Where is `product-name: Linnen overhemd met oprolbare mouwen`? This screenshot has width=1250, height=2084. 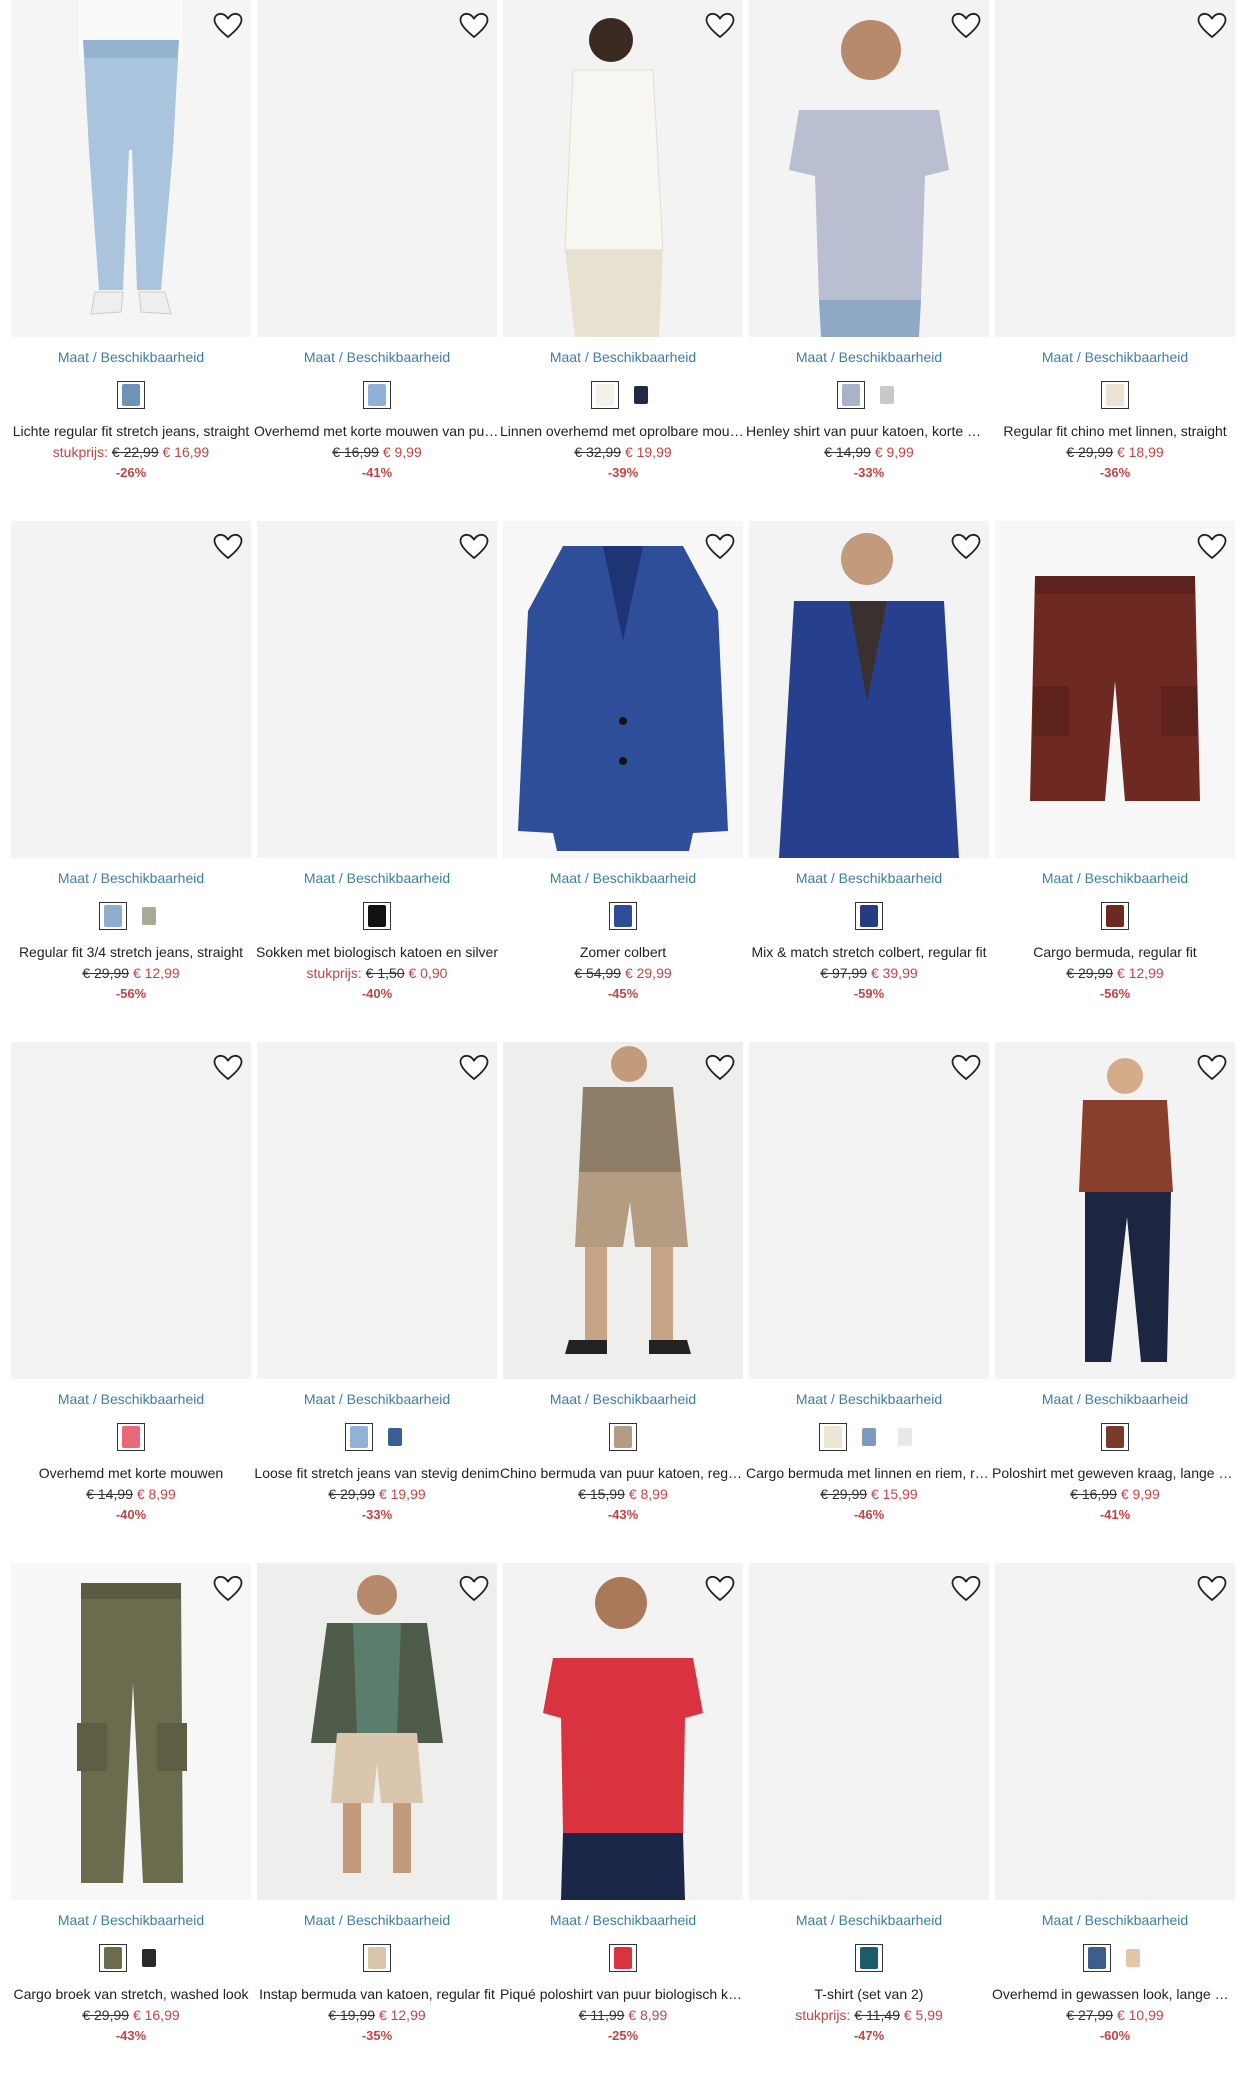 product-name: Linnen overhemd met oprolbare mouwen is located at coordinates (623, 431).